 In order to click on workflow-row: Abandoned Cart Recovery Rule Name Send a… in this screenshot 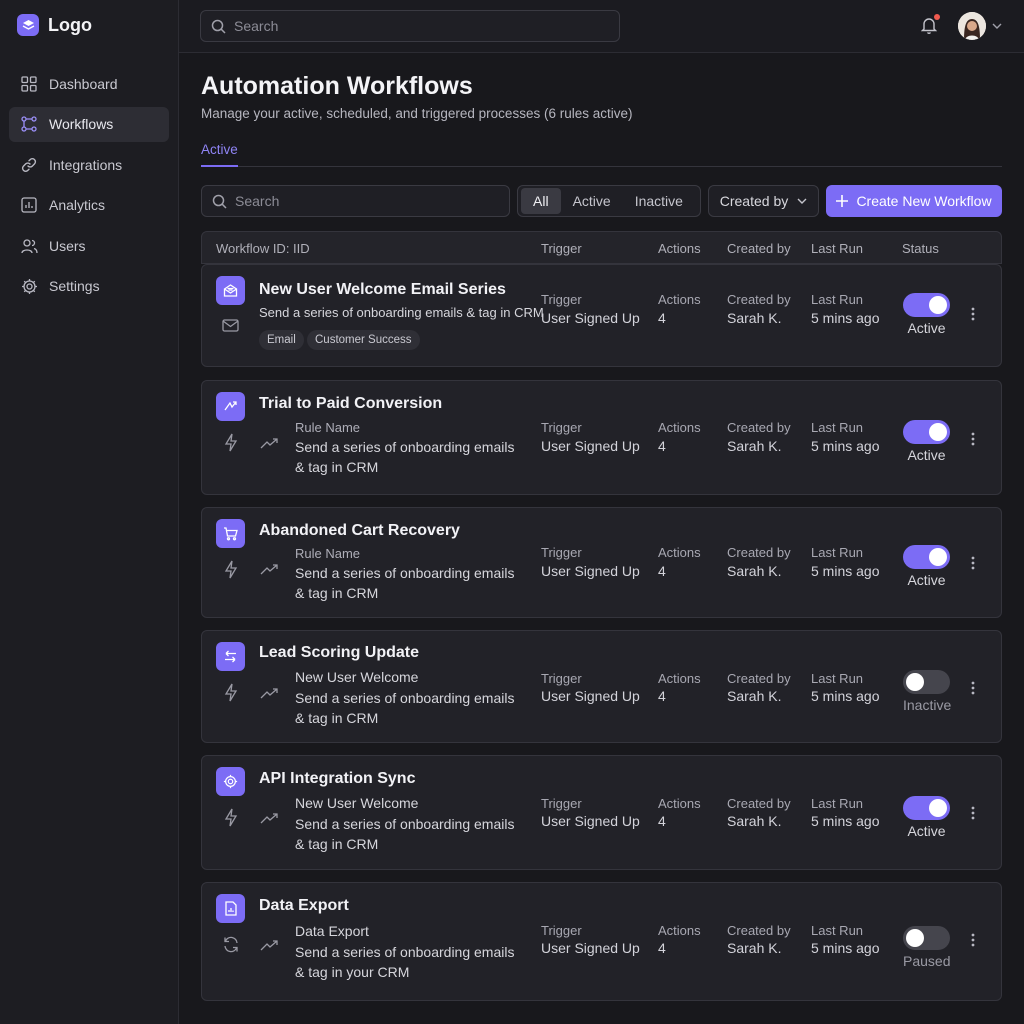, I will do `click(601, 562)`.